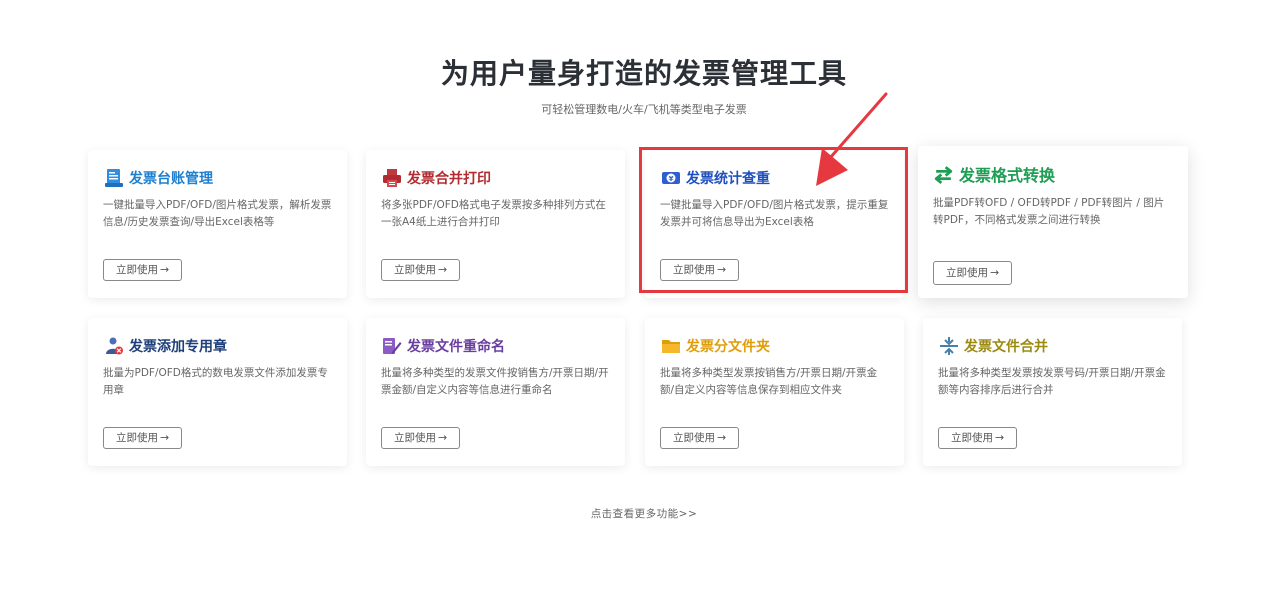 The width and height of the screenshot is (1288, 600). What do you see at coordinates (171, 179) in the screenshot?
I see `card-title: 发票台账管理` at bounding box center [171, 179].